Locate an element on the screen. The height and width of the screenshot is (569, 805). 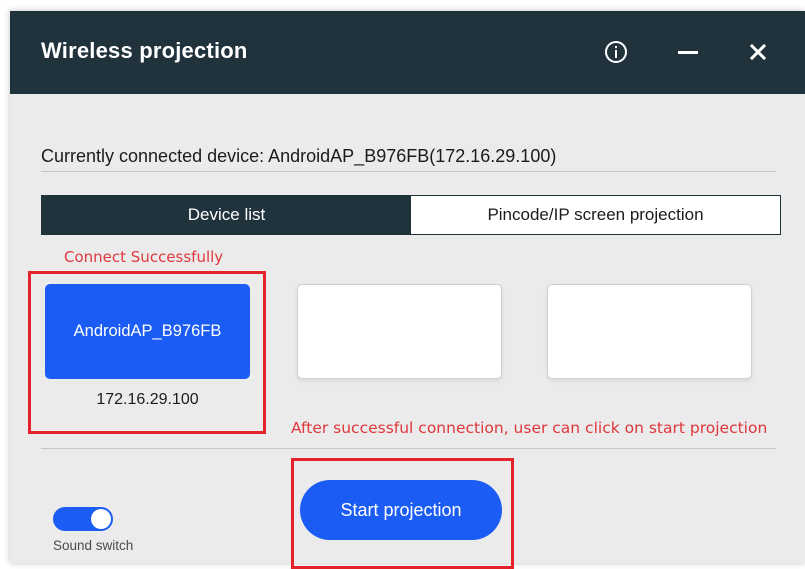
device-card-androidap: AndroidAP_B976FB is located at coordinates (147, 331).